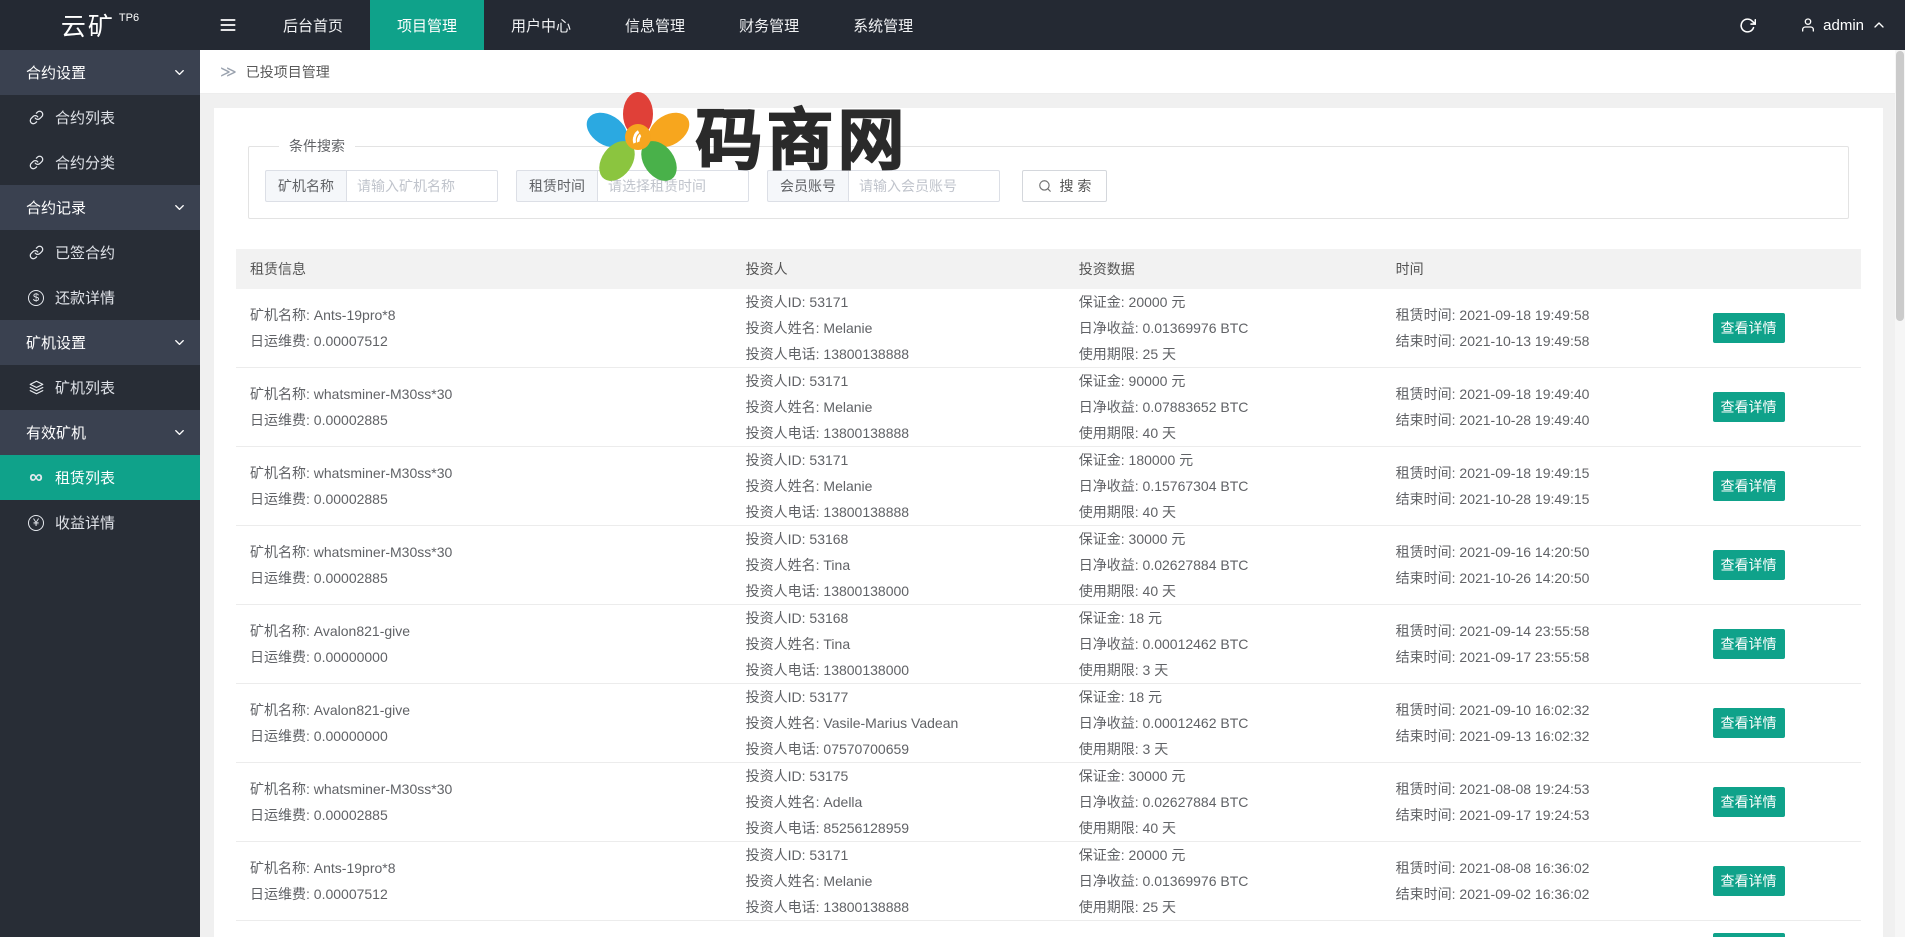  Describe the element at coordinates (1492, 315) in the screenshot. I see `rent-time-line: 租赁时间: 2021-09-18 19:49:58` at that location.